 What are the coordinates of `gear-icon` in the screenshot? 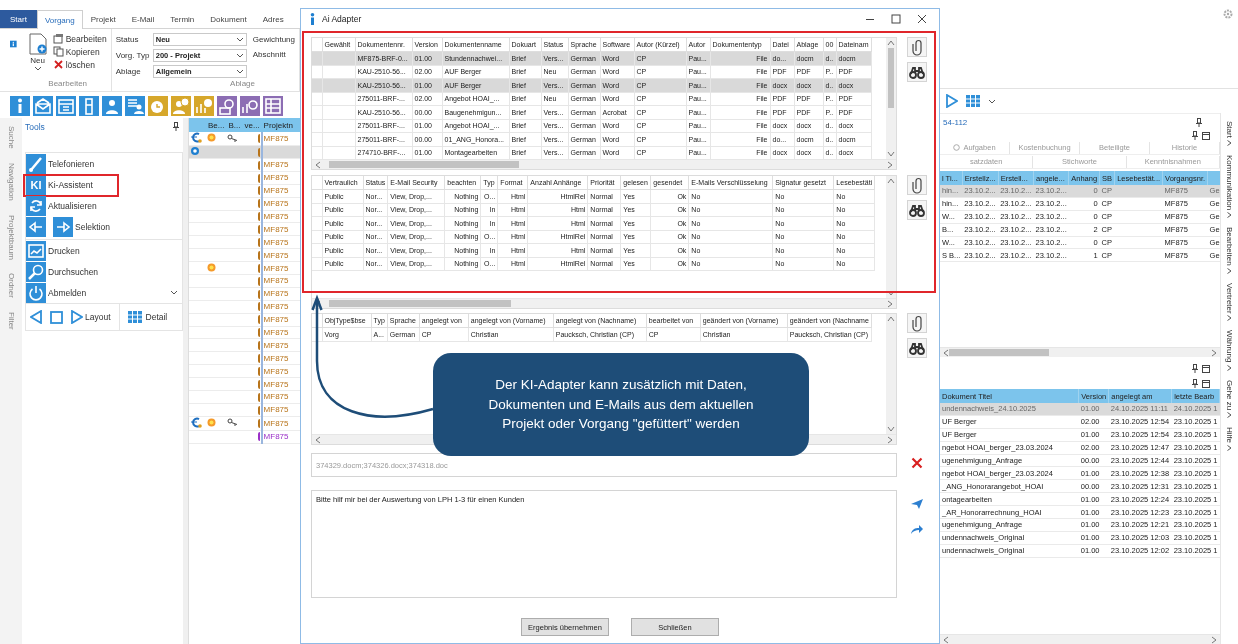 It's located at (227, 106).